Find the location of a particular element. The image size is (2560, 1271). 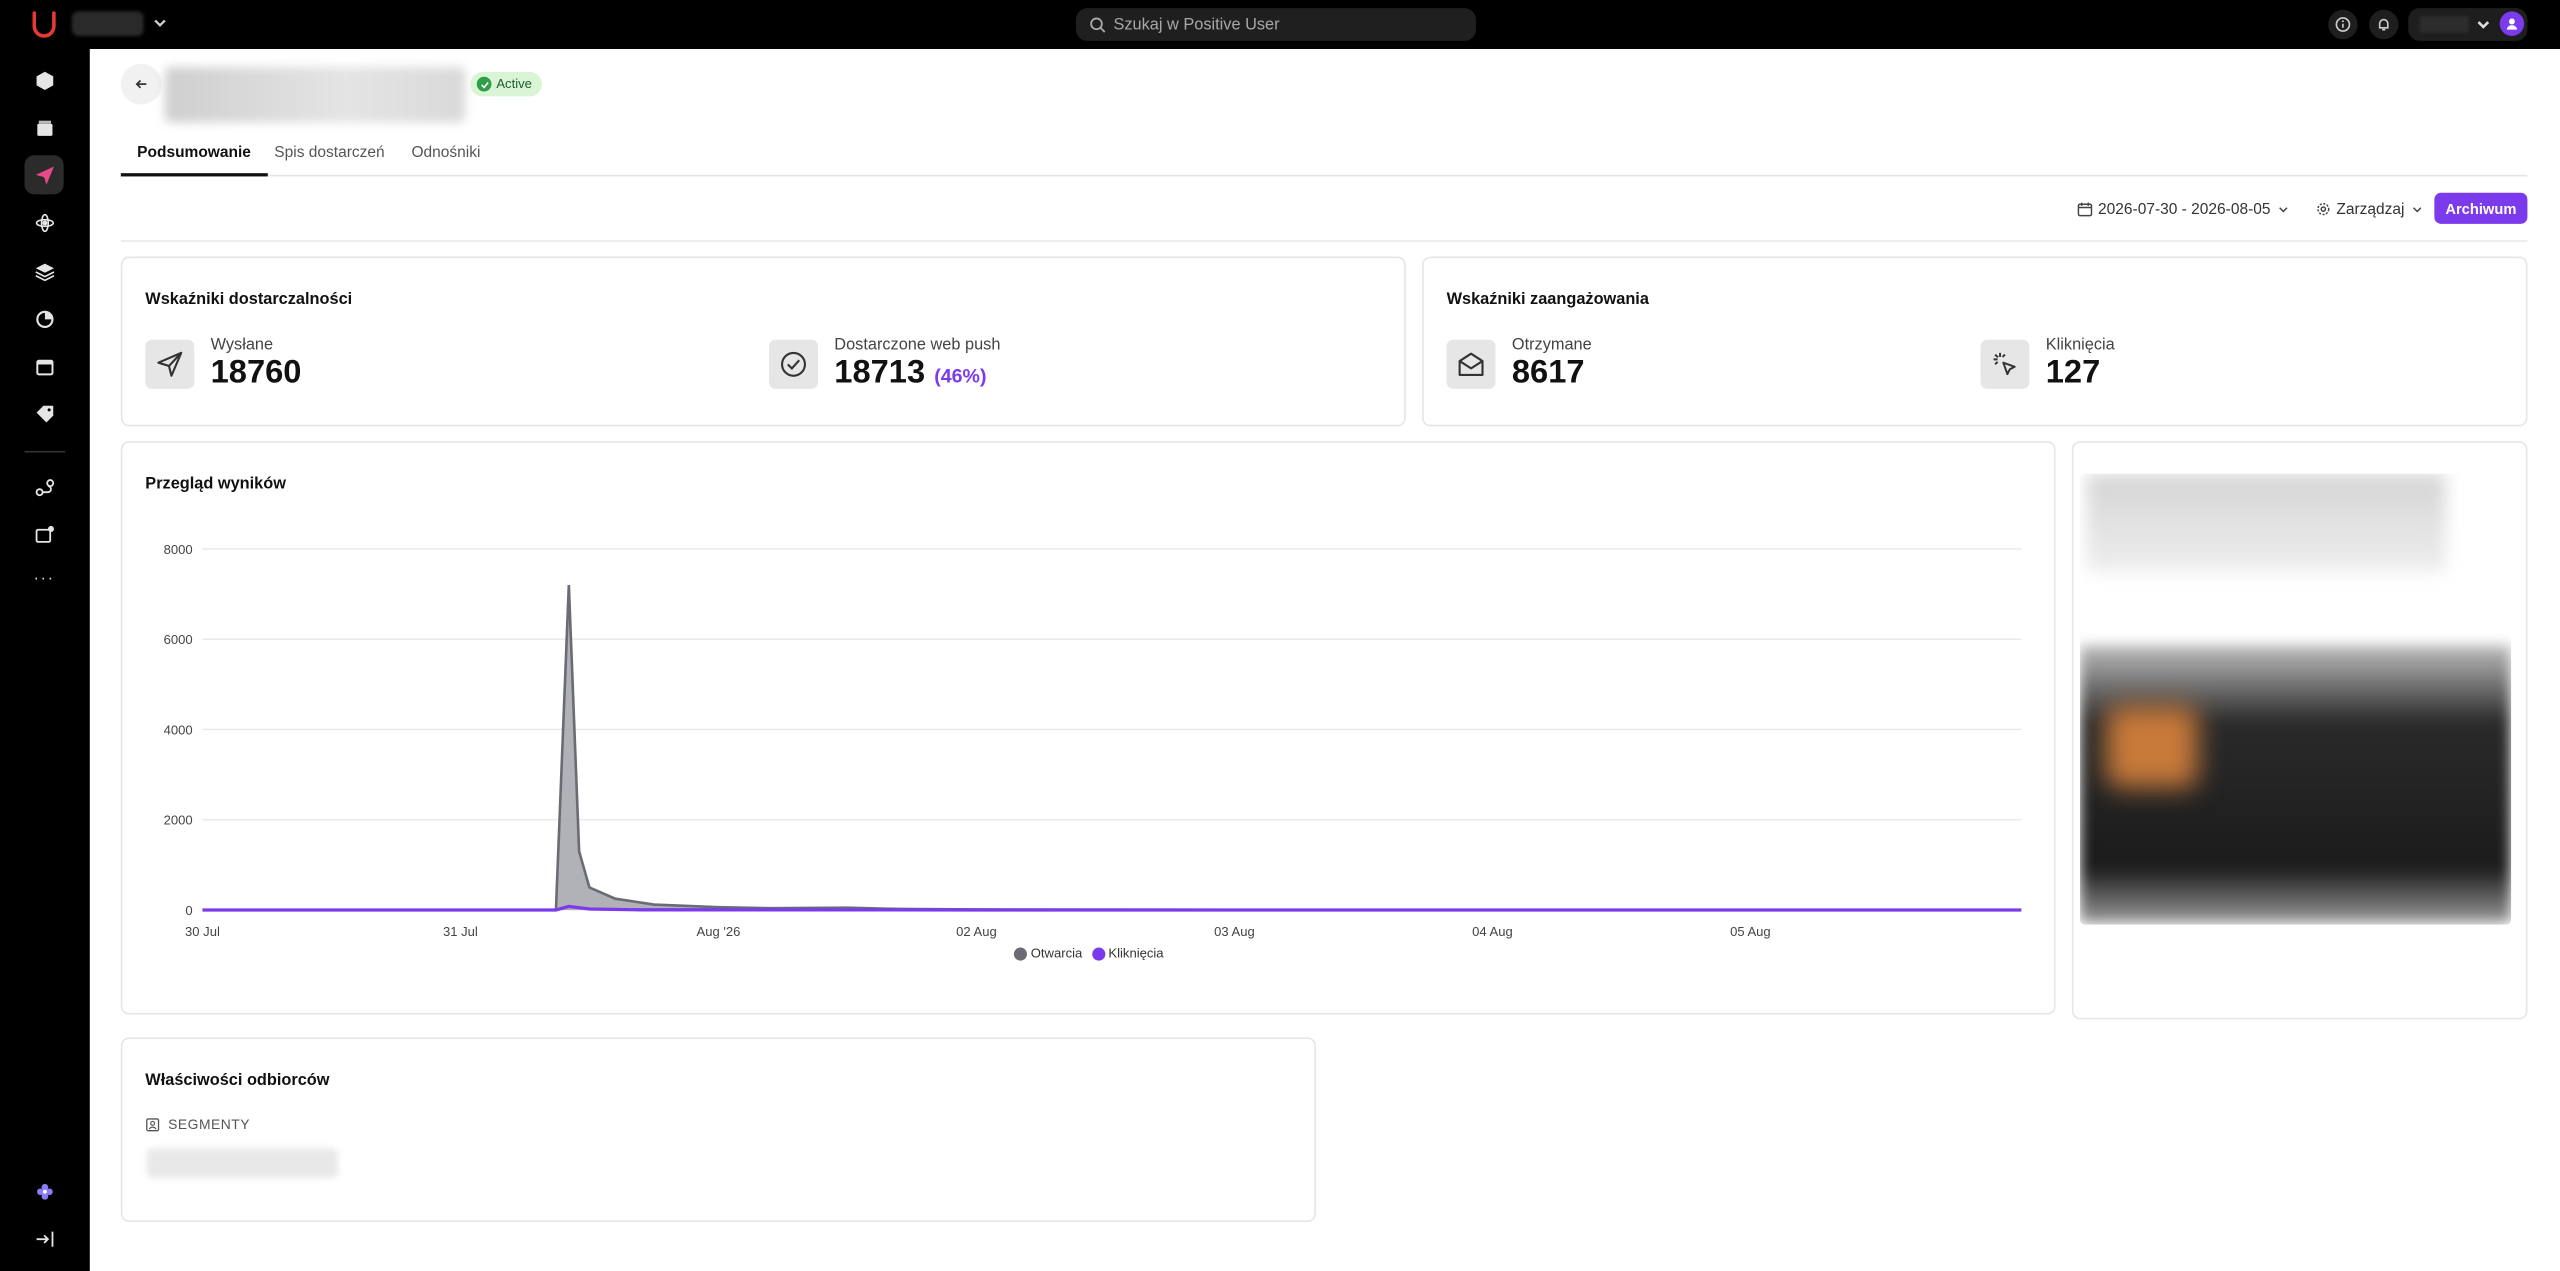

delivered-metric: 18713 (46%) is located at coordinates (910, 374).